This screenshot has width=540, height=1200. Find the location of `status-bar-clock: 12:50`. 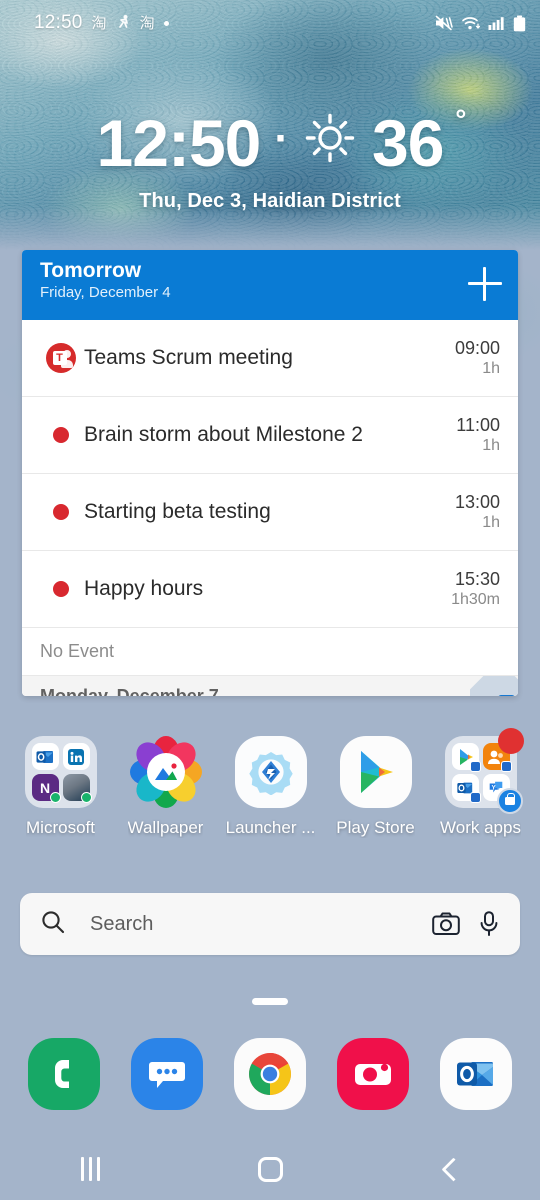

status-bar-clock: 12:50 is located at coordinates (58, 22).